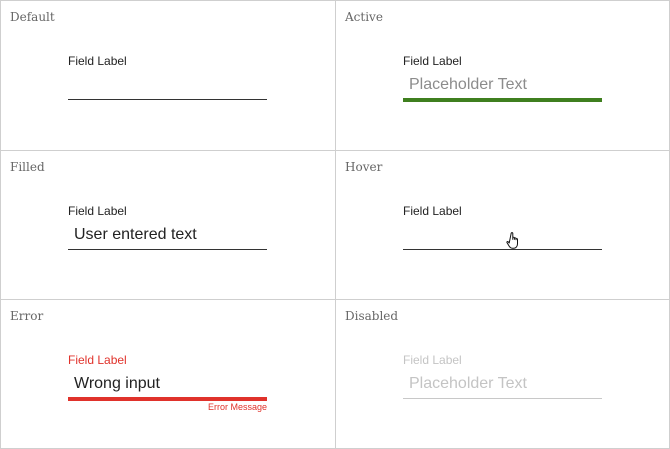 The image size is (670, 449). What do you see at coordinates (512, 240) in the screenshot?
I see `hand-pointer-icon` at bounding box center [512, 240].